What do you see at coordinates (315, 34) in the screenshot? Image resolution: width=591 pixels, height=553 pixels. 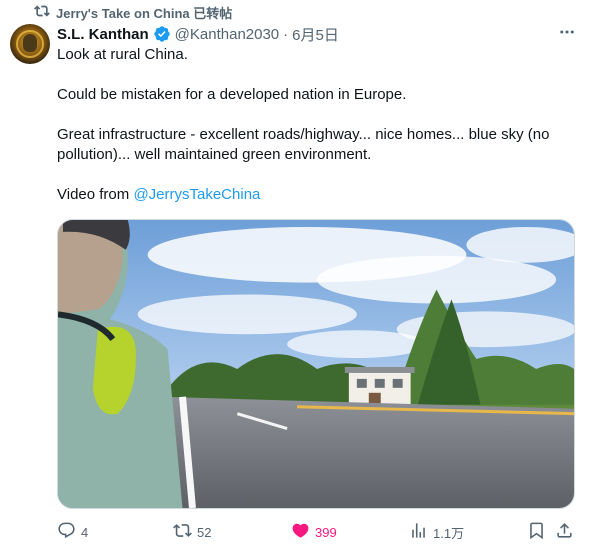 I see `post-date: 6月5日` at bounding box center [315, 34].